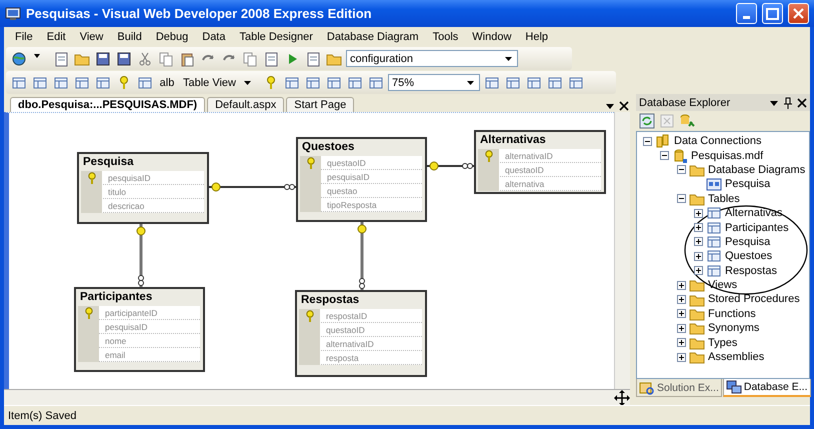 The height and width of the screenshot is (429, 814). Describe the element at coordinates (723, 271) in the screenshot. I see `tree-item: Respostas` at that location.